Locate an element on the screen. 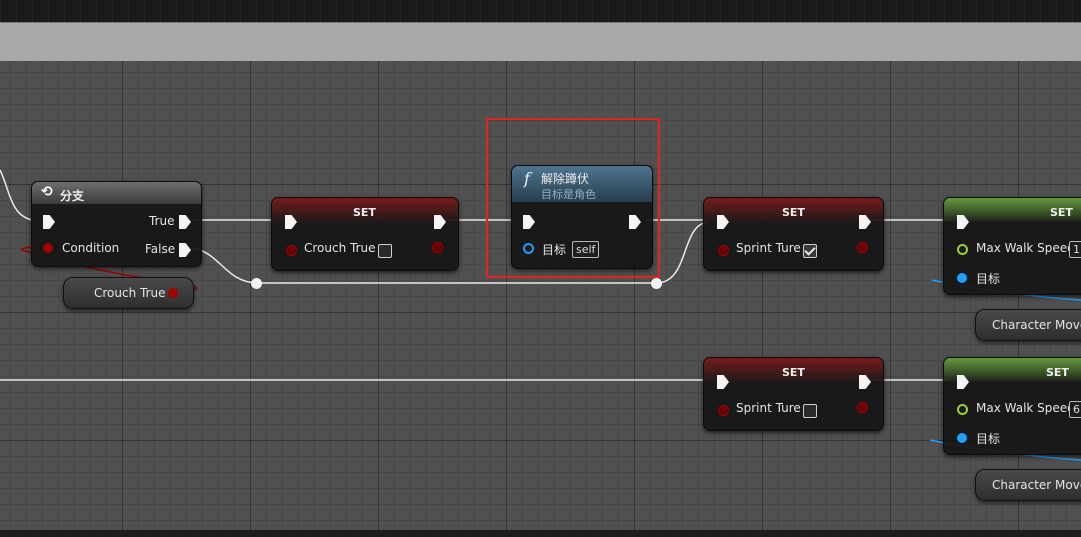  set-speed-top-value: 1 is located at coordinates (1075, 249).